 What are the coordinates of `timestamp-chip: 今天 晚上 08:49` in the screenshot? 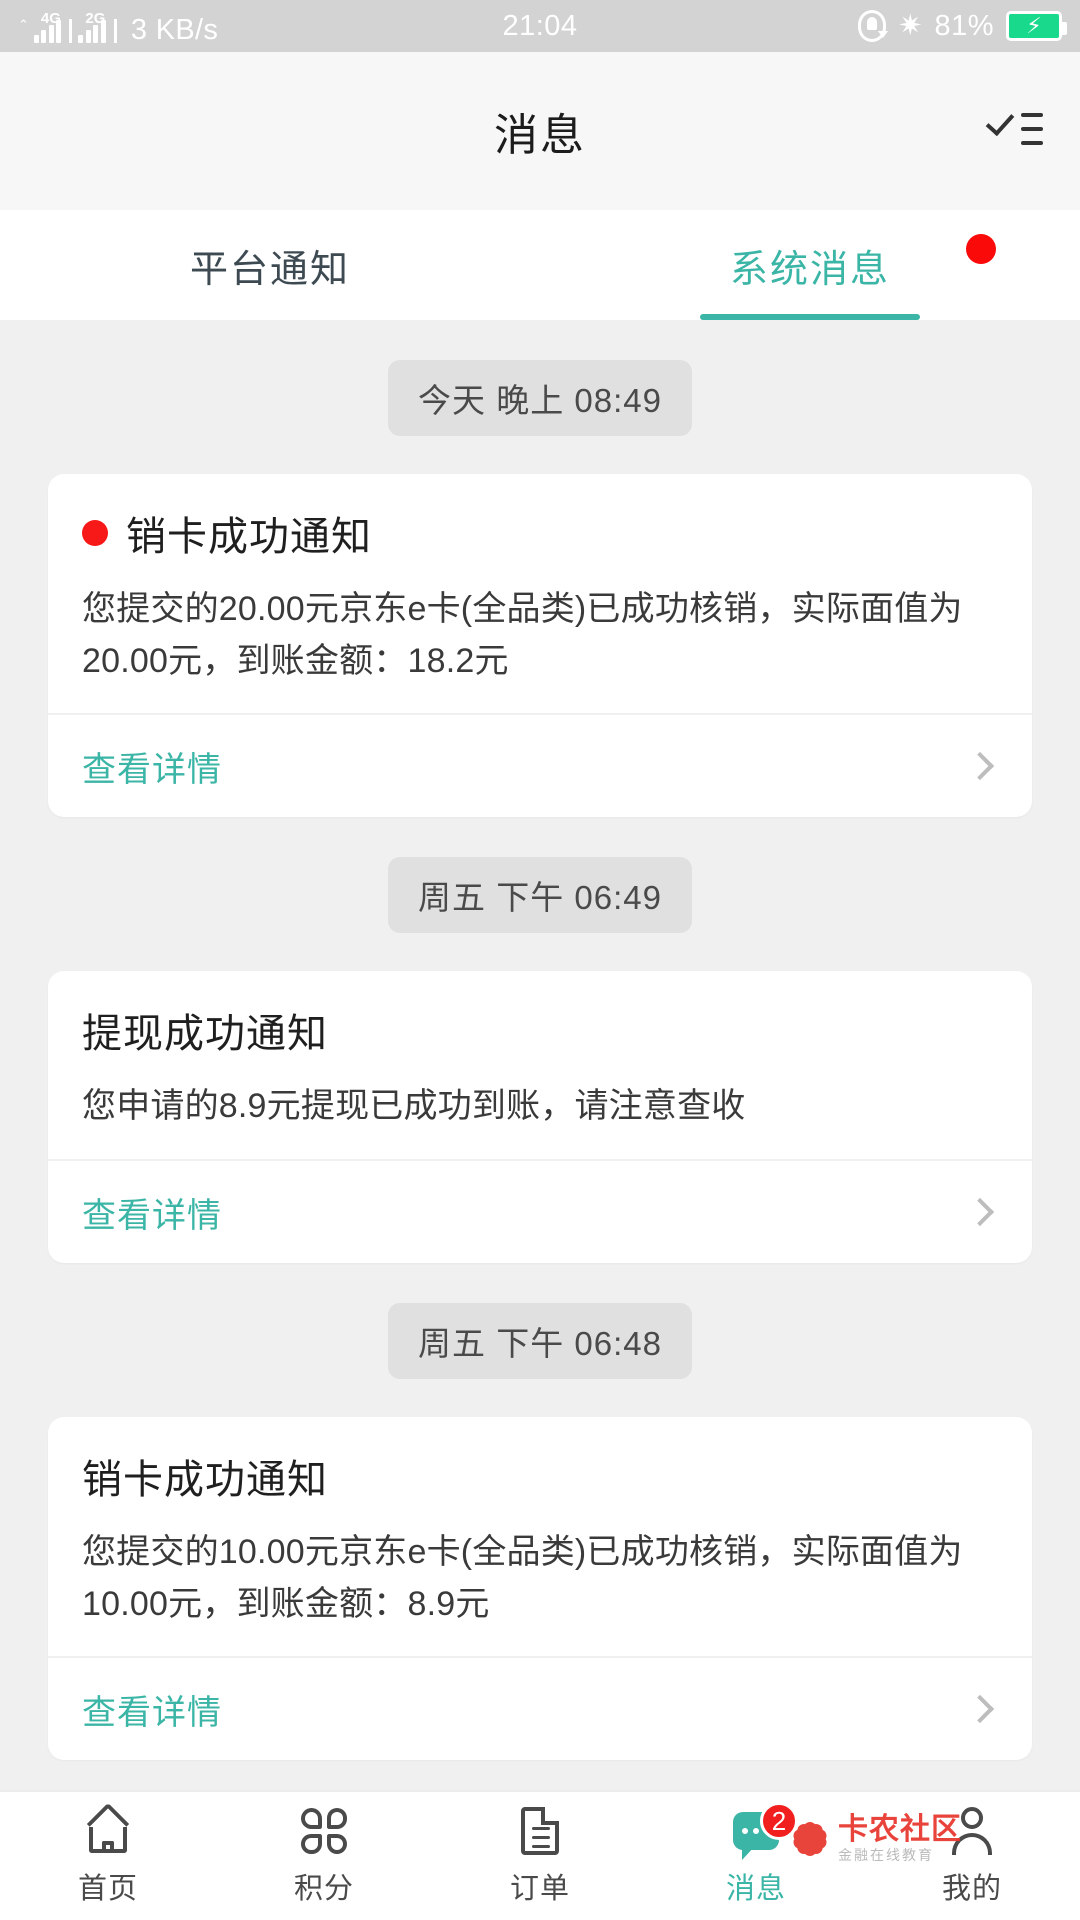 It's located at (540, 398).